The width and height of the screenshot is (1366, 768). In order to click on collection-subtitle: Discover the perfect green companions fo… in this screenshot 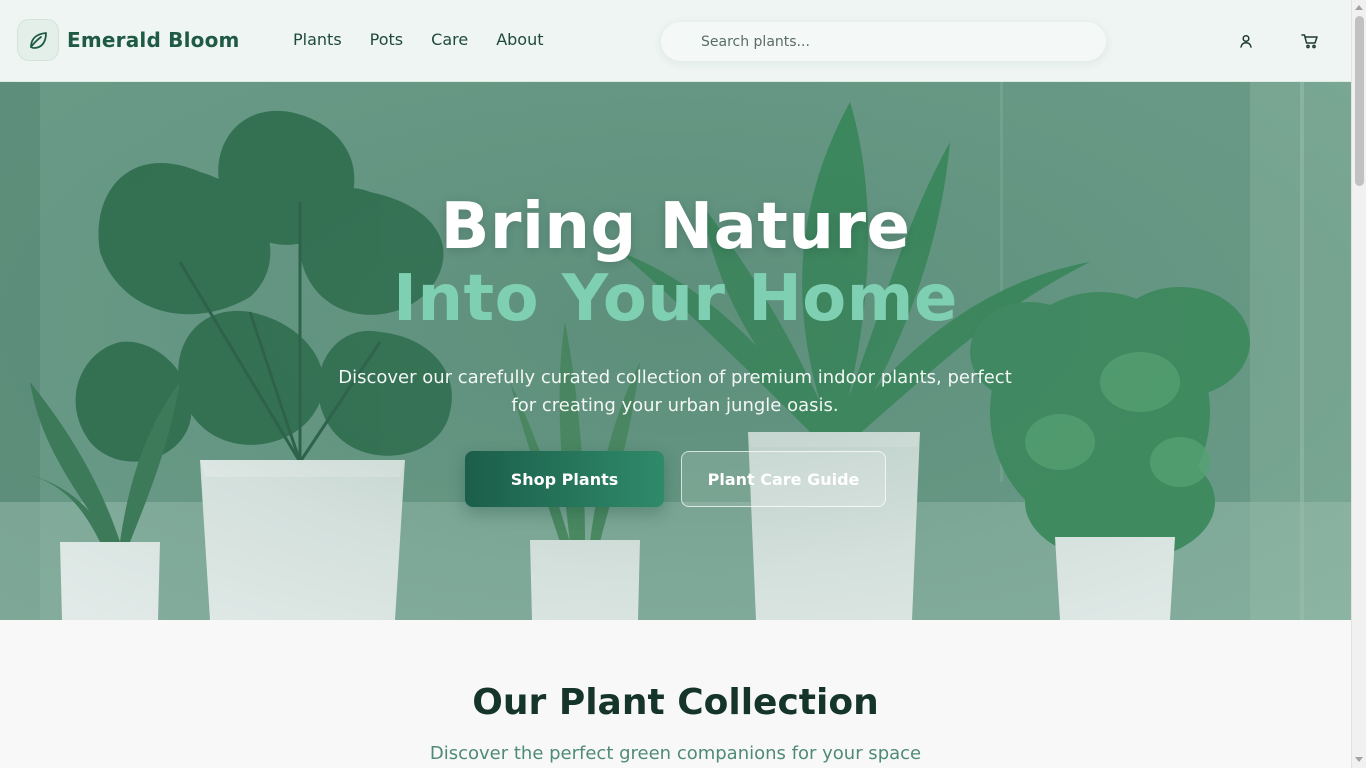, I will do `click(675, 753)`.